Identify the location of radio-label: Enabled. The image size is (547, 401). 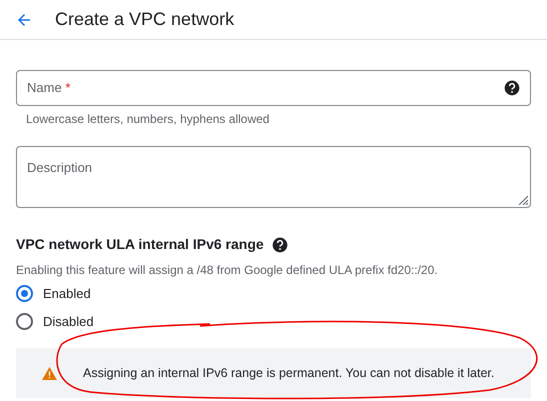
(67, 294).